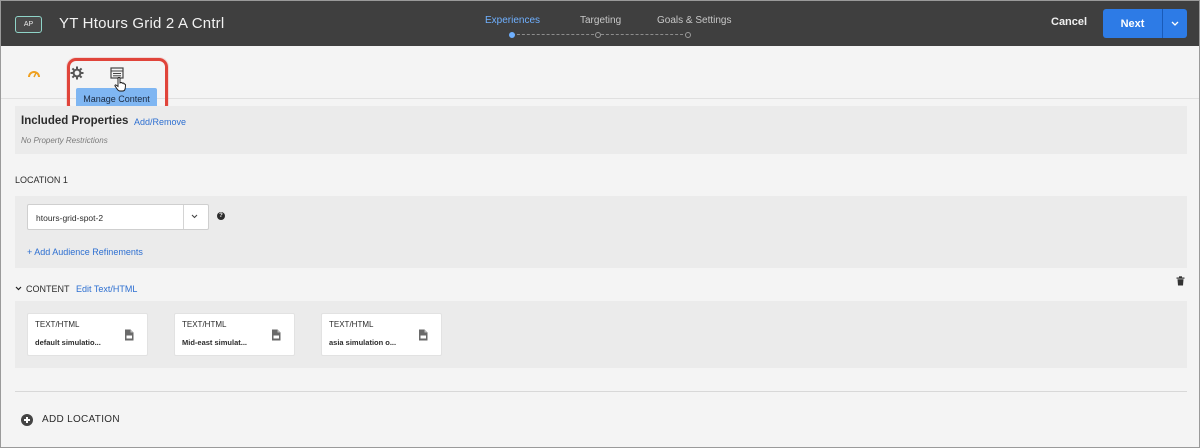 The image size is (1200, 448). Describe the element at coordinates (601, 391) in the screenshot. I see `section-divider` at that location.